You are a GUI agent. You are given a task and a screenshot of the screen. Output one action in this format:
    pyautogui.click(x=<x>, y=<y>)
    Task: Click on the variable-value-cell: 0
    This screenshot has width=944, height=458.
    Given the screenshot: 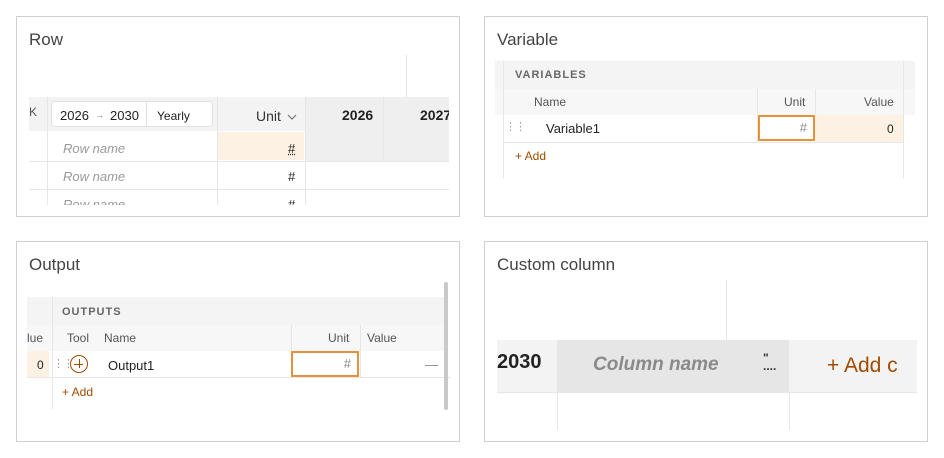 What is the action you would take?
    pyautogui.click(x=890, y=129)
    